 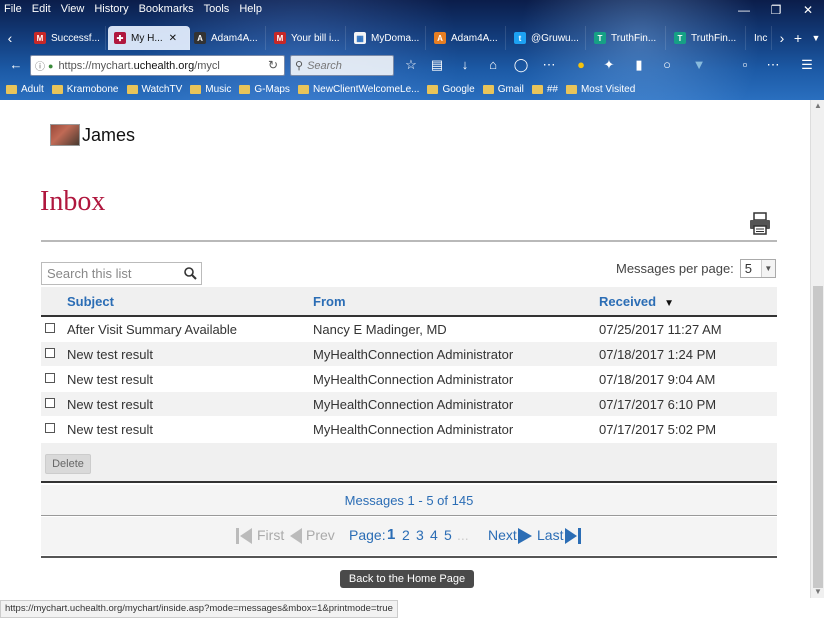 I want to click on folder-icon, so click(x=245, y=89).